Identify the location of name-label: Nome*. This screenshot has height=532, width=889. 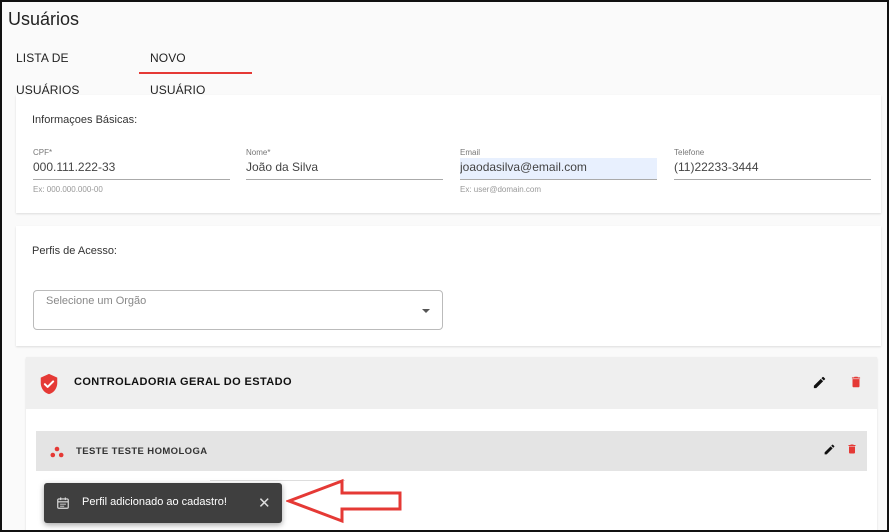
(258, 152).